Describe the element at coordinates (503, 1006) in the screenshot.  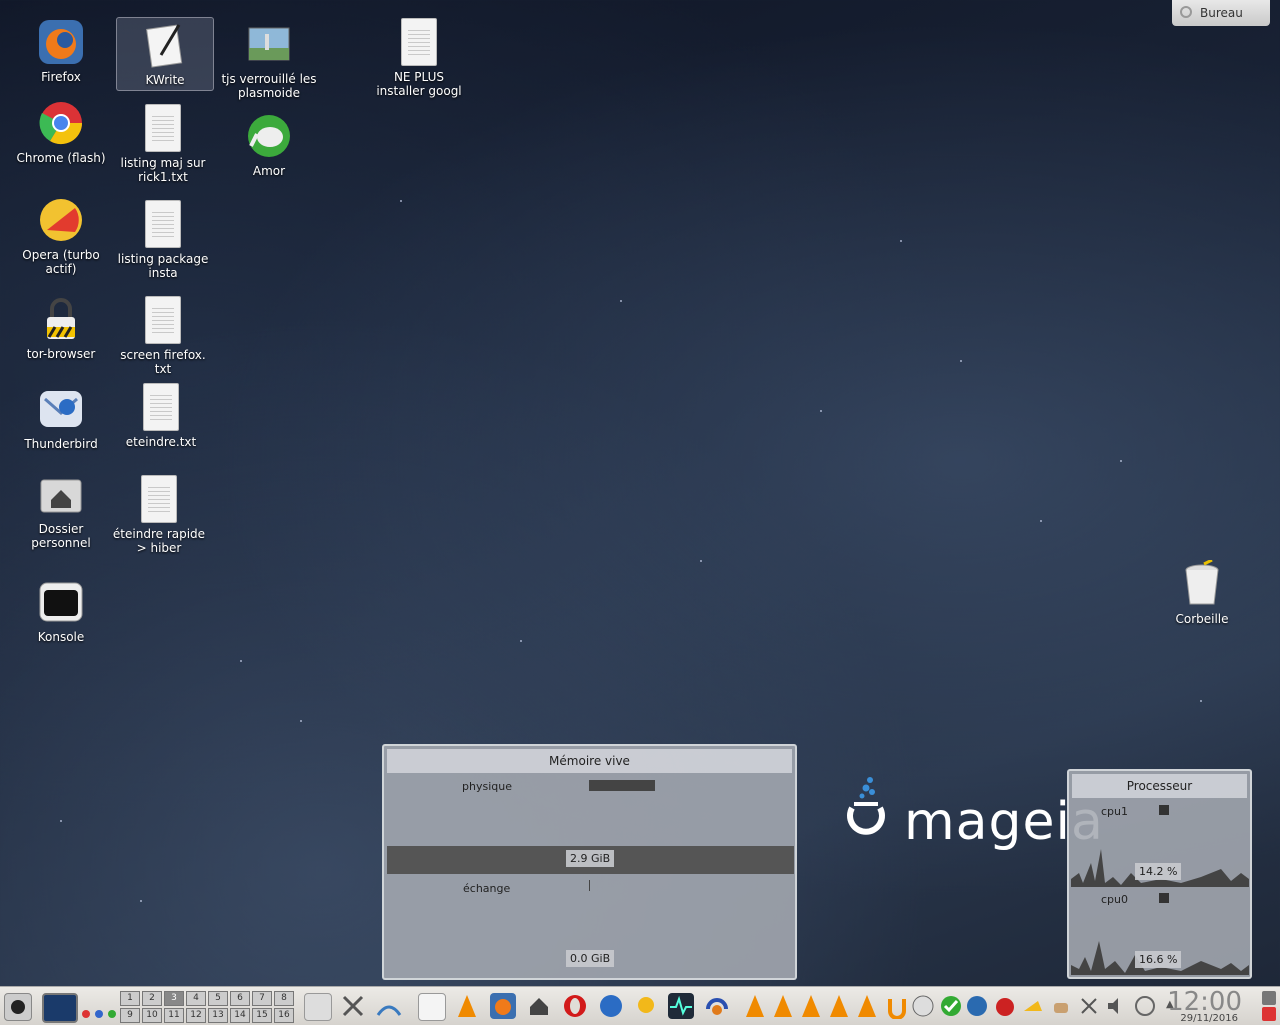
I see `firefox-task-icon` at that location.